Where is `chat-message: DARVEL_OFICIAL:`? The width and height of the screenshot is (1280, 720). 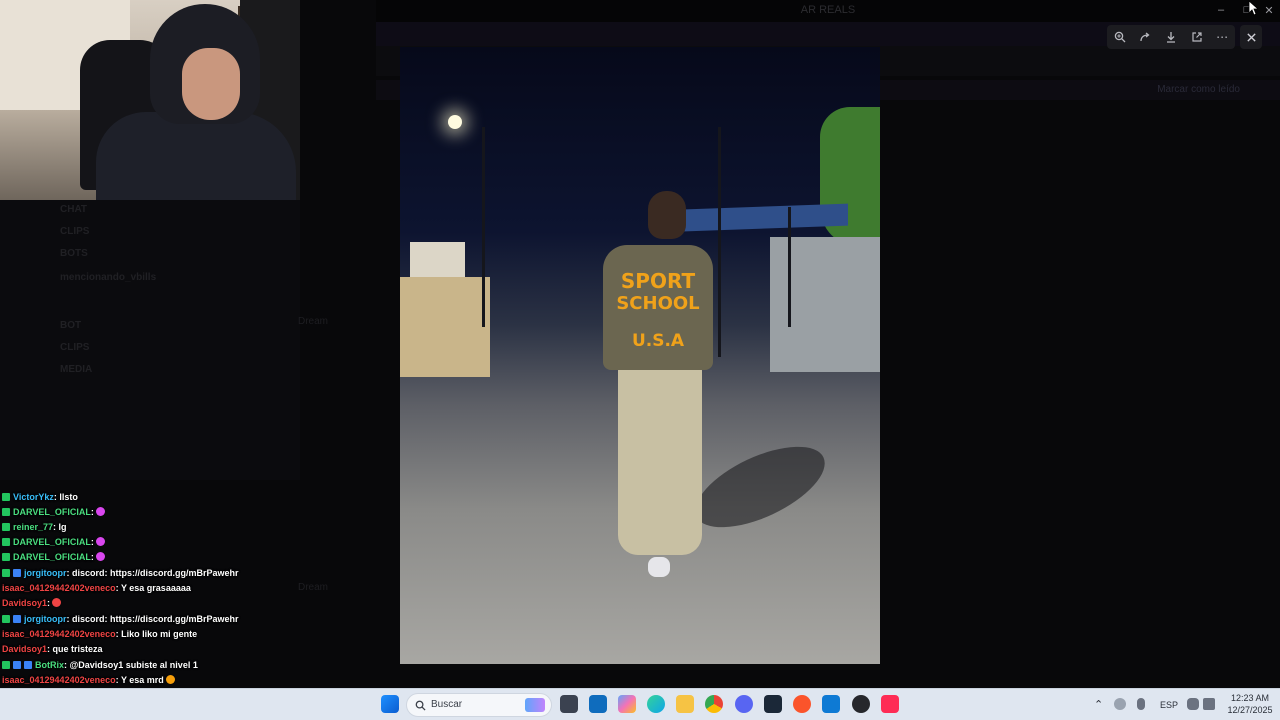
chat-message: DARVEL_OFICIAL: is located at coordinates (53, 542).